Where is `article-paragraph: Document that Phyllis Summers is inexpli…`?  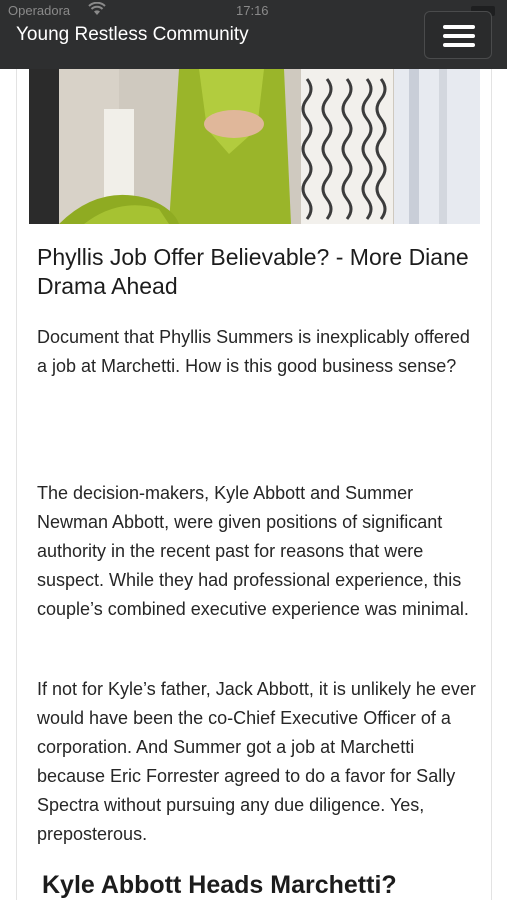
article-paragraph: Document that Phyllis Summers is inexpli… is located at coordinates (253, 351).